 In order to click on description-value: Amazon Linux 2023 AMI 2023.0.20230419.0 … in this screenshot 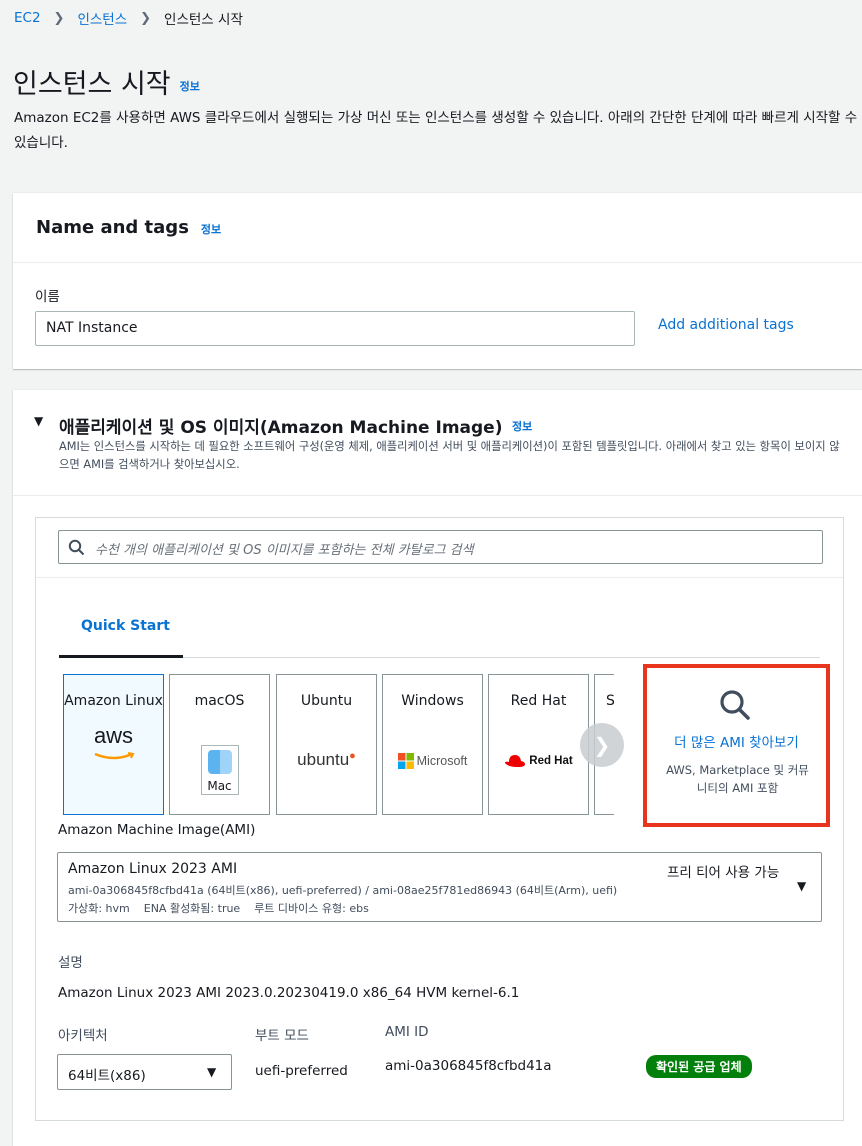, I will do `click(289, 993)`.